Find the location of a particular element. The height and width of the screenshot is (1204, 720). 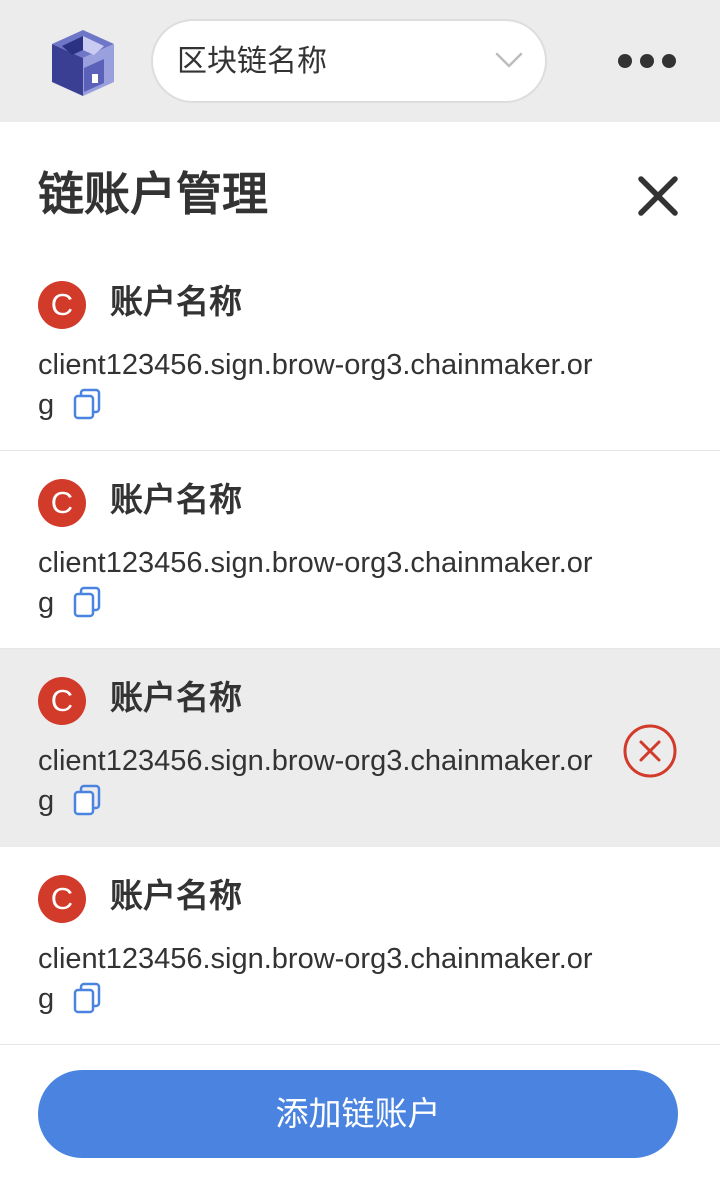

more-dots-icon is located at coordinates (625, 61).